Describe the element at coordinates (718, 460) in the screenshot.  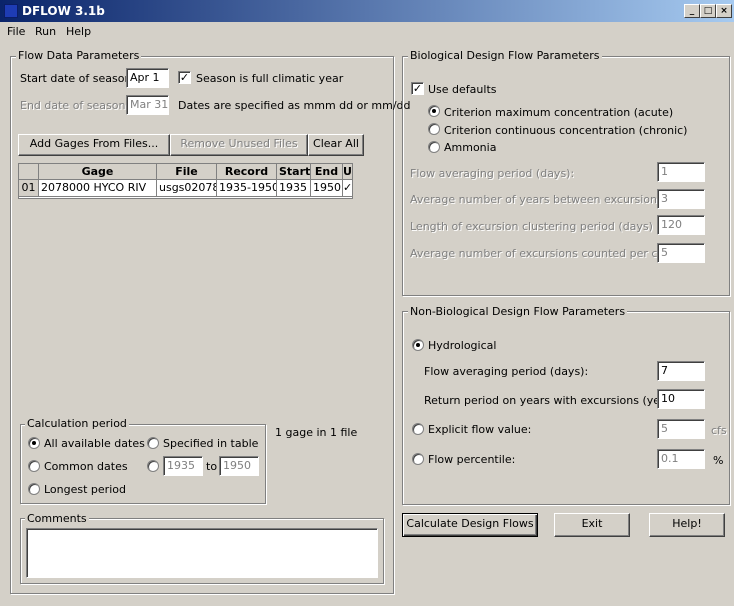
I see `flow-percentile-unit: %` at that location.